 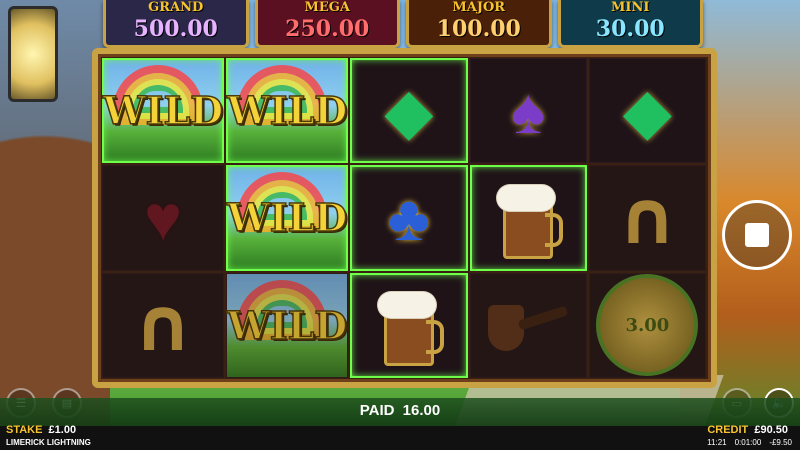 What do you see at coordinates (771, 430) in the screenshot?
I see `credit-value: £90.50` at bounding box center [771, 430].